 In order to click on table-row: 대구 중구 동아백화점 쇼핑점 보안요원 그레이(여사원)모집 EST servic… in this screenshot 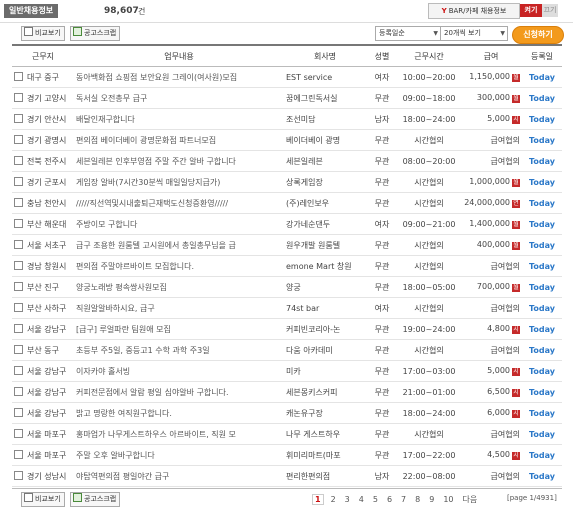, I will do `click(287, 77)`.